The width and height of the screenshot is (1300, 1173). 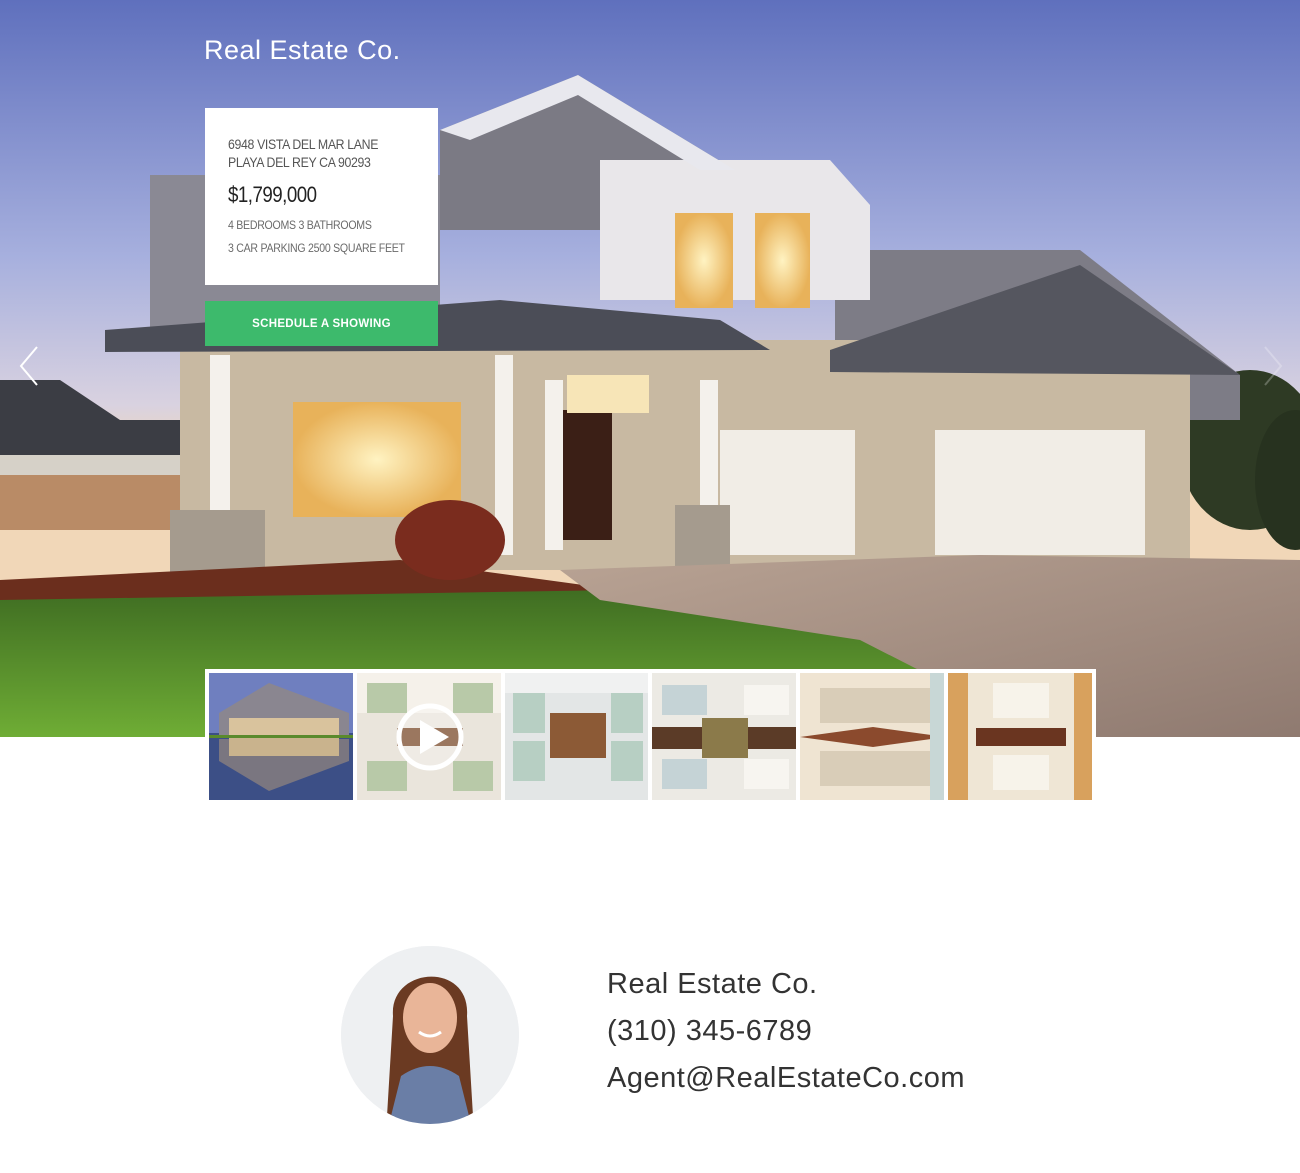 What do you see at coordinates (316, 248) in the screenshot?
I see `listing-details-parking: 3 CAR PARKING 2500 SQUARE FEET` at bounding box center [316, 248].